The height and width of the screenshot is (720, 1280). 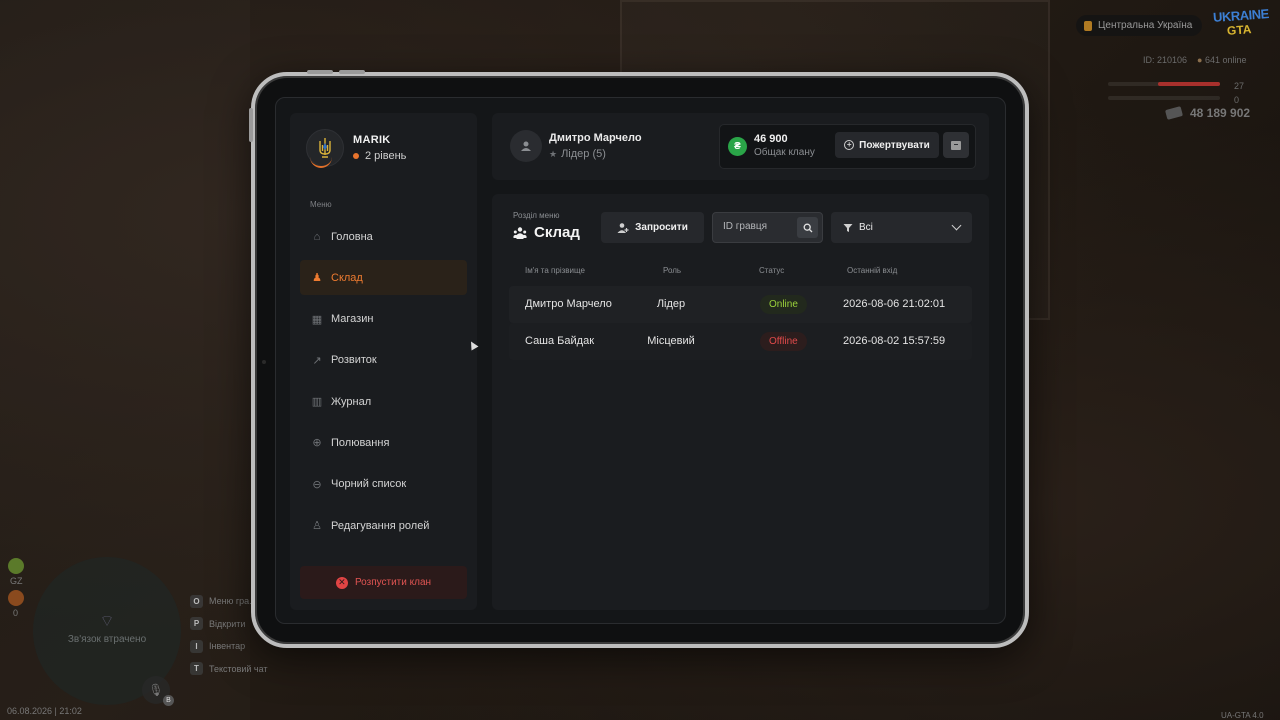 I want to click on health-value: 27, so click(x=1239, y=86).